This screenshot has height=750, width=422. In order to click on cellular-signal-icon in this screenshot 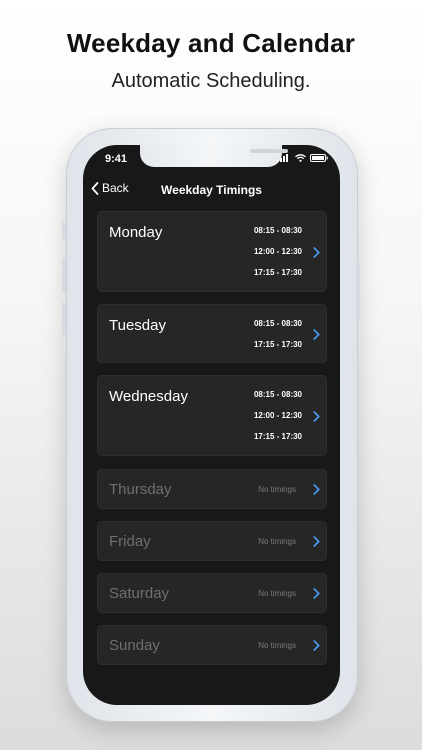, I will do `click(282, 158)`.